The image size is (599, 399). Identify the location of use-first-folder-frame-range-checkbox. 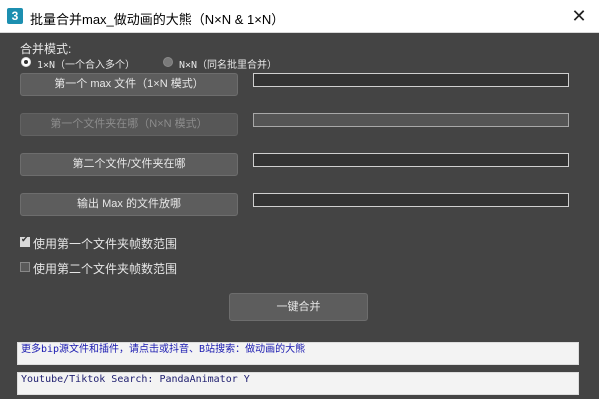
(25, 241).